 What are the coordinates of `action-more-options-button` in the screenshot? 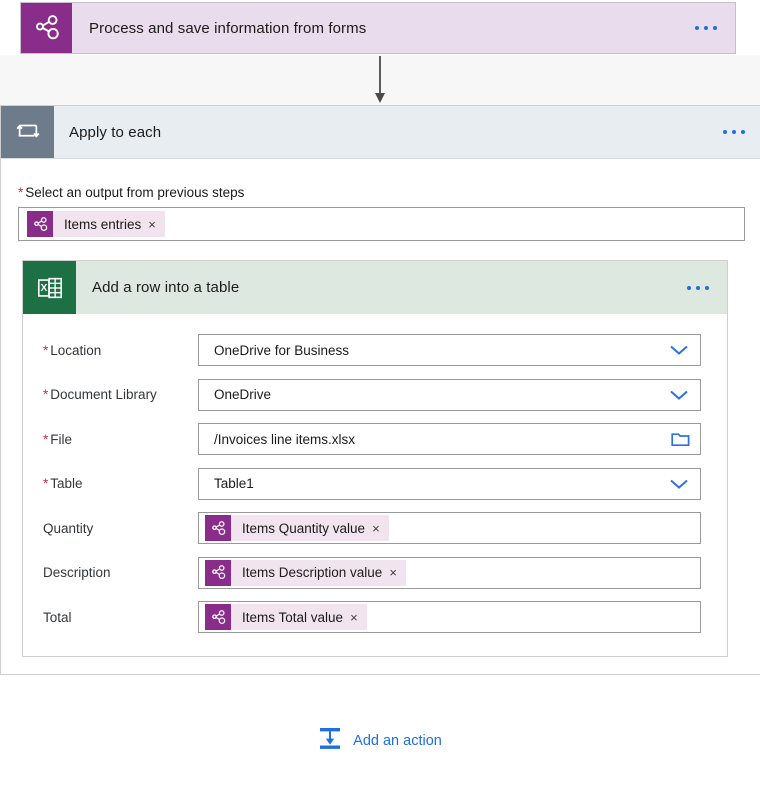 It's located at (707, 287).